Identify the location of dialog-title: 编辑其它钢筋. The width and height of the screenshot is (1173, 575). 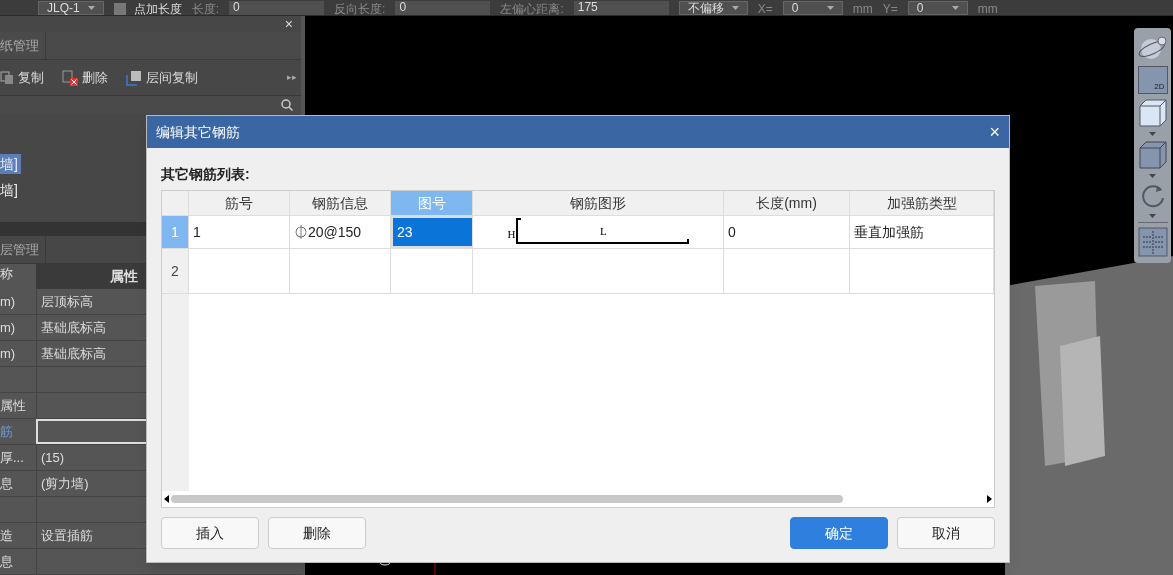
(198, 132).